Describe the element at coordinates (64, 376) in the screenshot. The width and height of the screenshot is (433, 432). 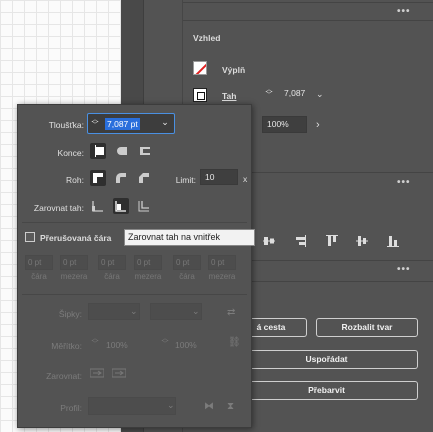
I see `align-arrows-label: Zarovnat:` at that location.